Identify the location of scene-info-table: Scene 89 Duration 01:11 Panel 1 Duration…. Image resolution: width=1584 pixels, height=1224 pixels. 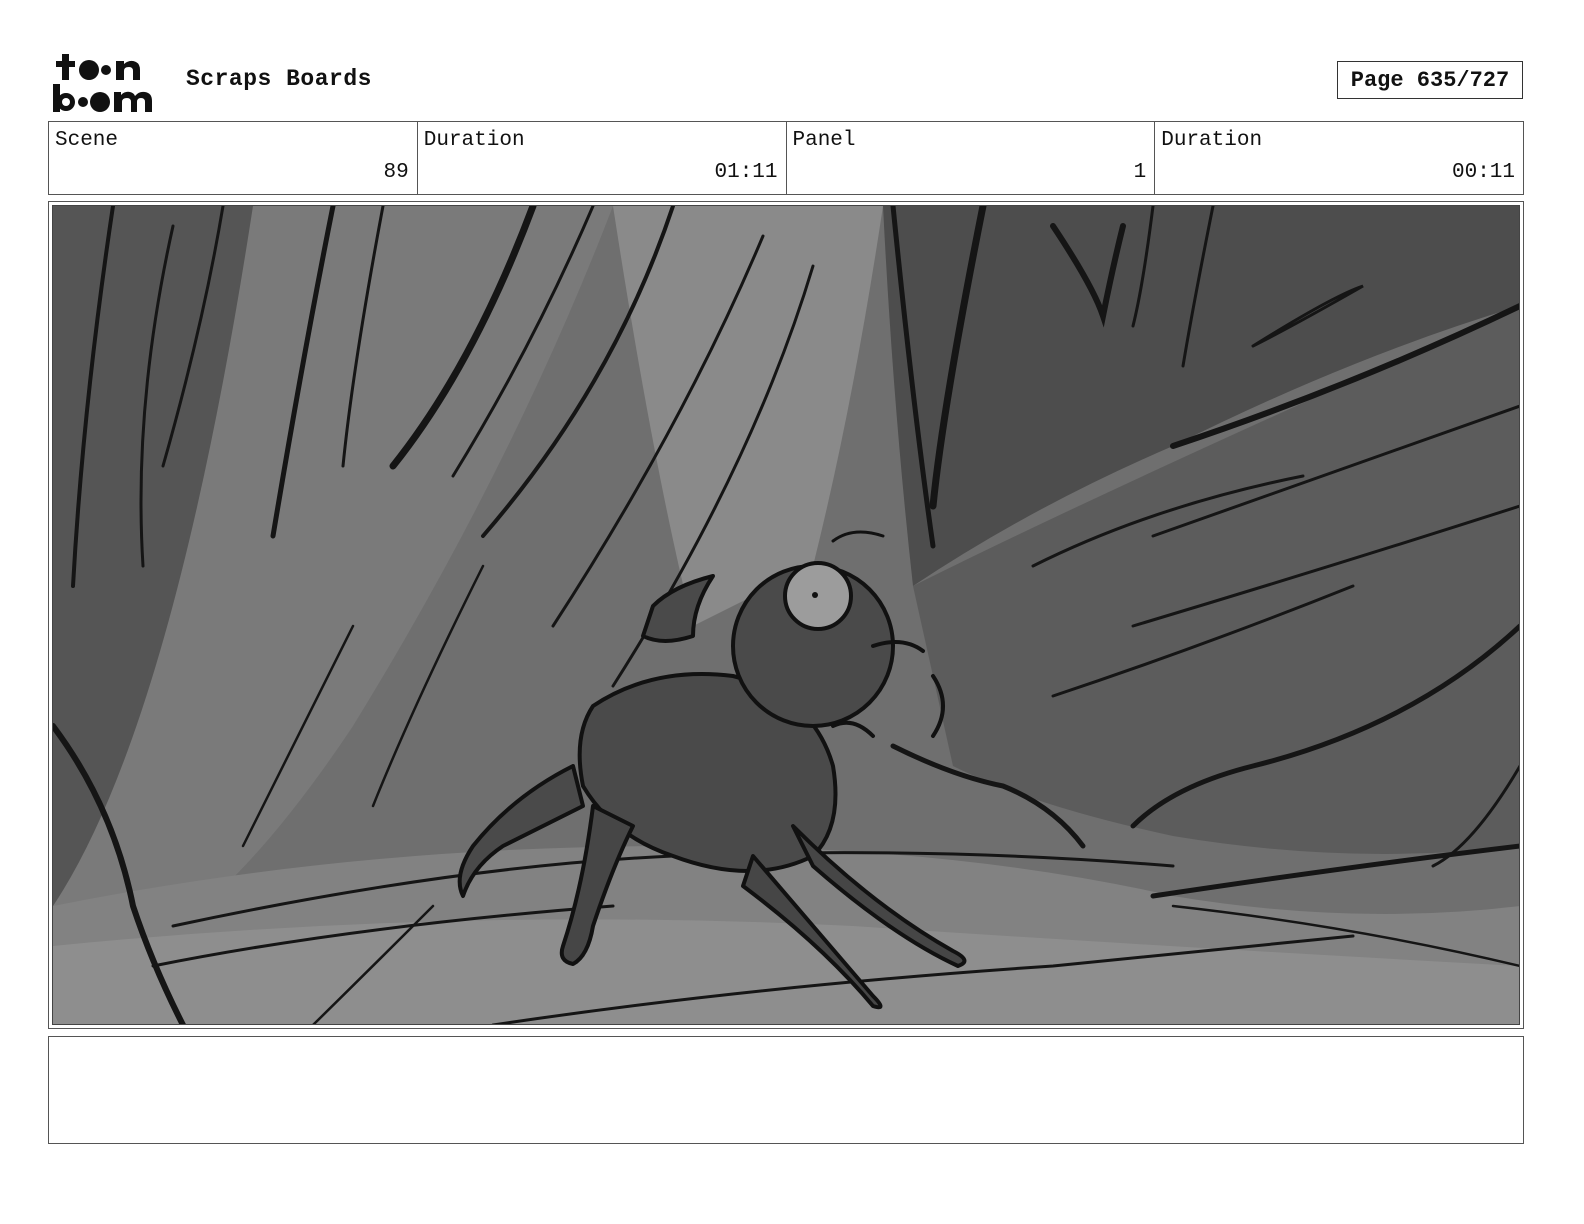
(786, 158).